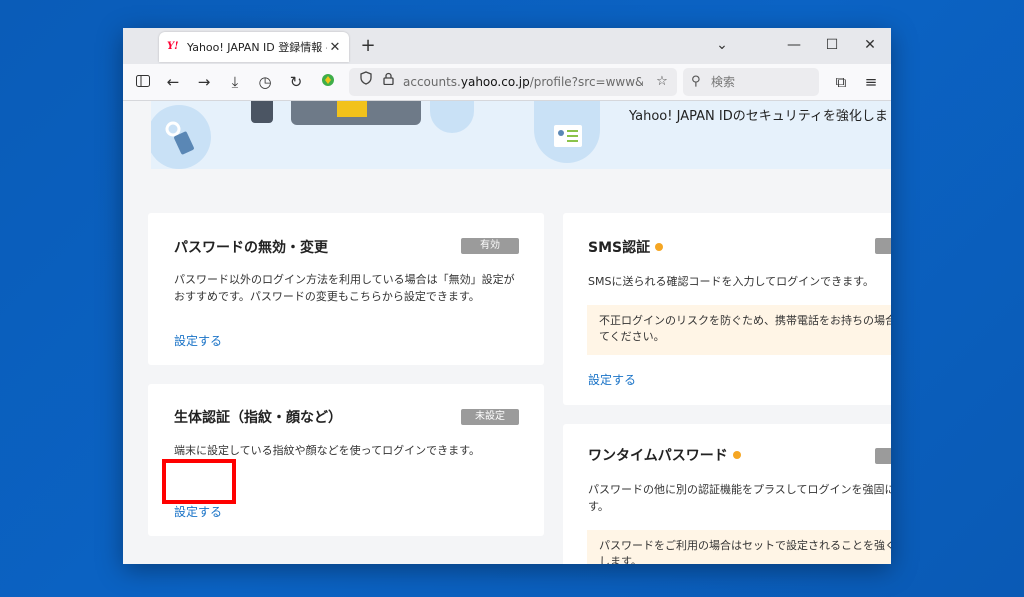 This screenshot has height=597, width=1024. I want to click on sms-card-description: SMSに送られる確認コードを入力してログインできます。, so click(731, 281).